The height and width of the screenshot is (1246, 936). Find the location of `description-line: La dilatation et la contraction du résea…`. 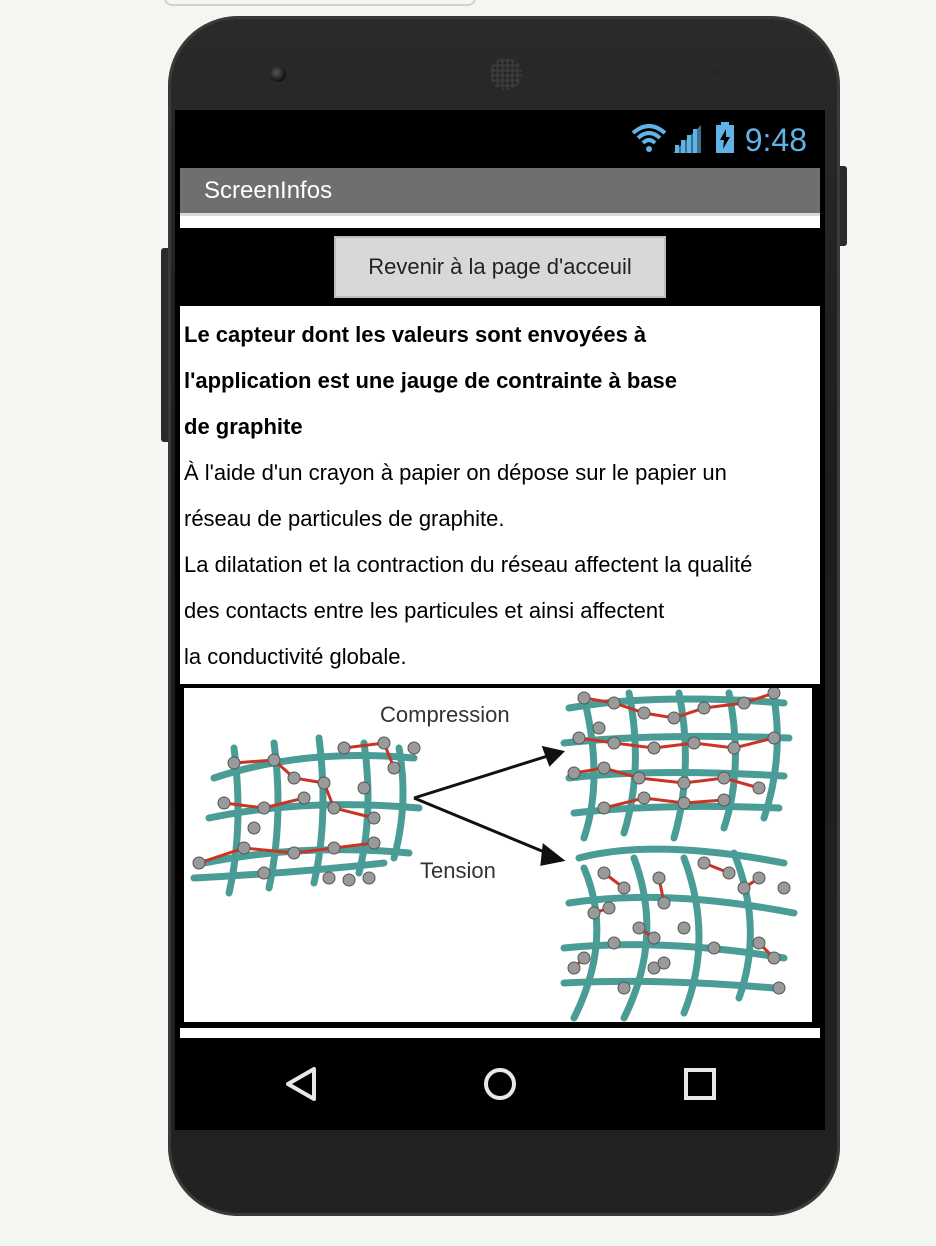

description-line: La dilatation et la contraction du résea… is located at coordinates (468, 564).